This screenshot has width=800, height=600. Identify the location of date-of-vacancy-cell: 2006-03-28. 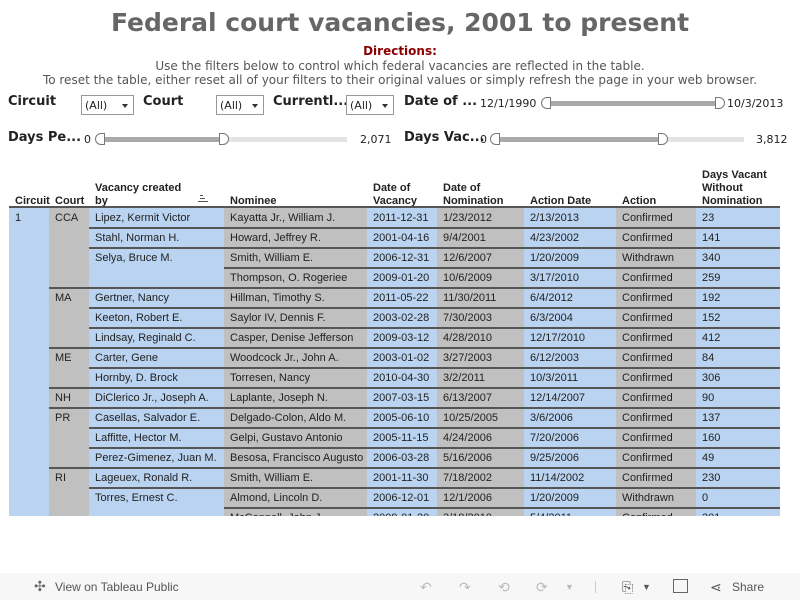
(398, 456).